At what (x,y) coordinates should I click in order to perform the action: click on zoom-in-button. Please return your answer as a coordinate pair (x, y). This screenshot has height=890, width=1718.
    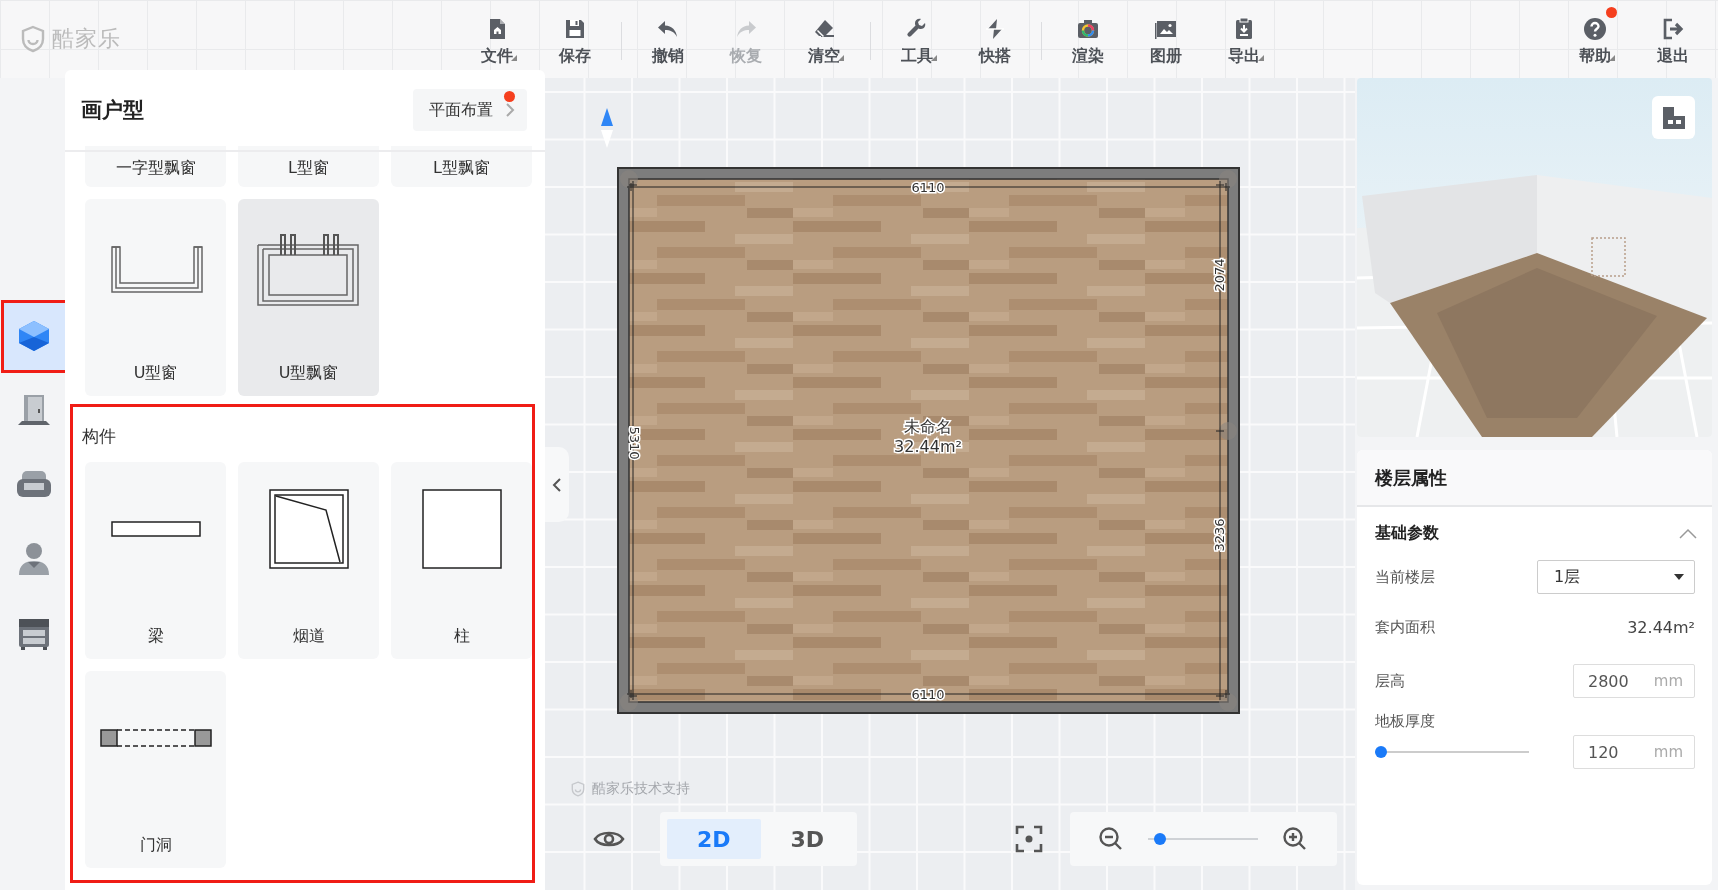
    Looking at the image, I should click on (1295, 839).